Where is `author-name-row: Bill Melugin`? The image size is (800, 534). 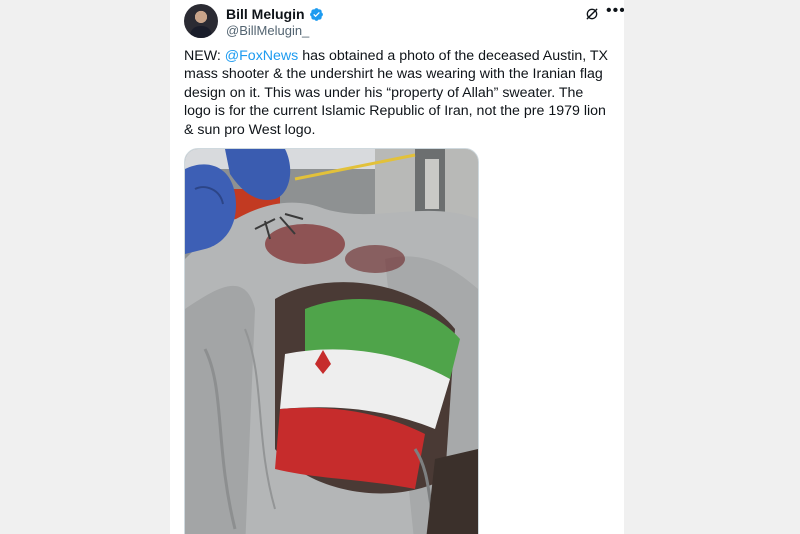
author-name-row: Bill Melugin is located at coordinates (275, 14).